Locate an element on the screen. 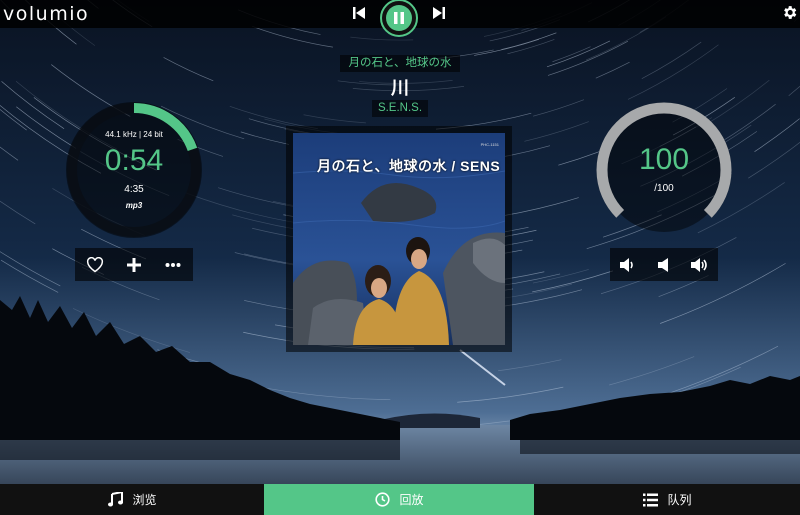 This screenshot has height=515, width=800. album-art-frame: 月の石と、地球の水 / SENS PHC-1151 is located at coordinates (399, 239).